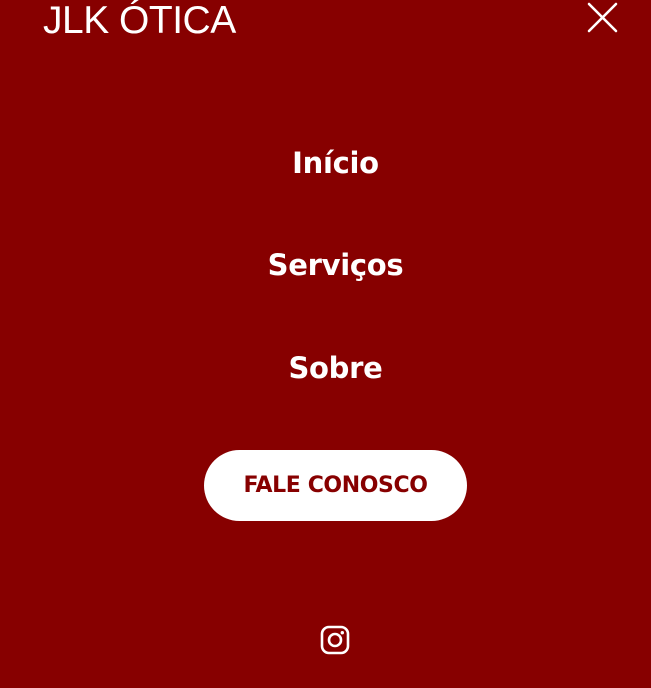 The width and height of the screenshot is (651, 688). I want to click on brand-logo: JLK ÓTICA, so click(139, 21).